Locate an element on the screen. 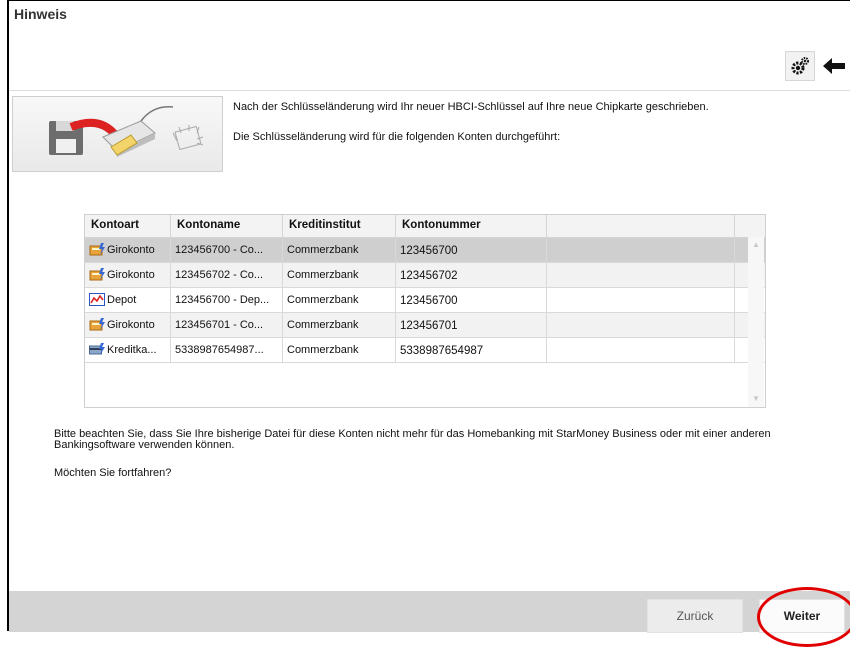 The image size is (850, 647). dialog-title: Hinweis is located at coordinates (40, 14).